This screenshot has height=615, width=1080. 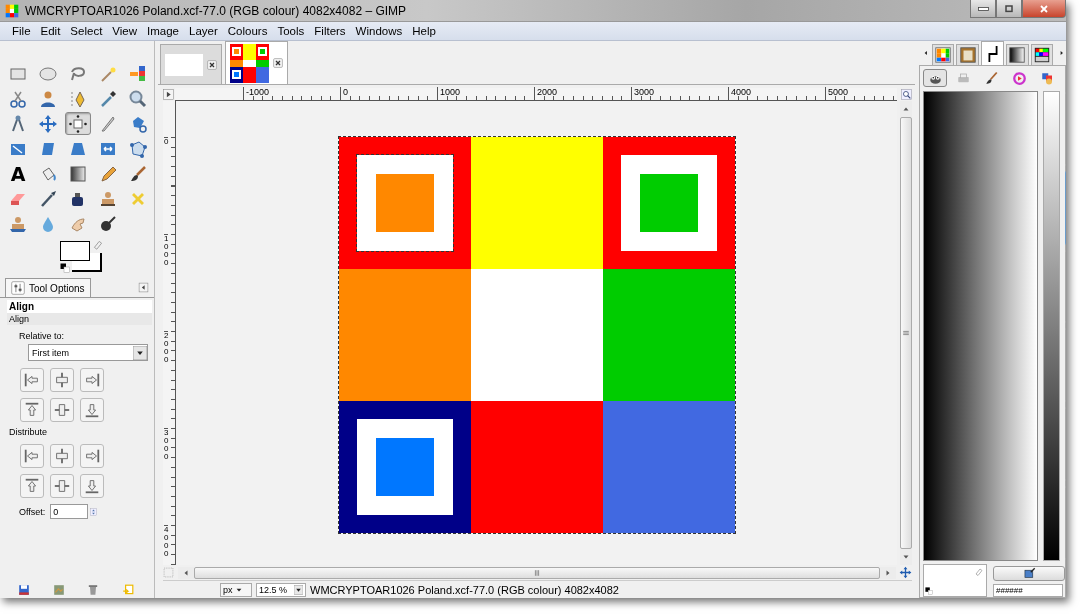 I want to click on gradient-icon, so click(x=78, y=173).